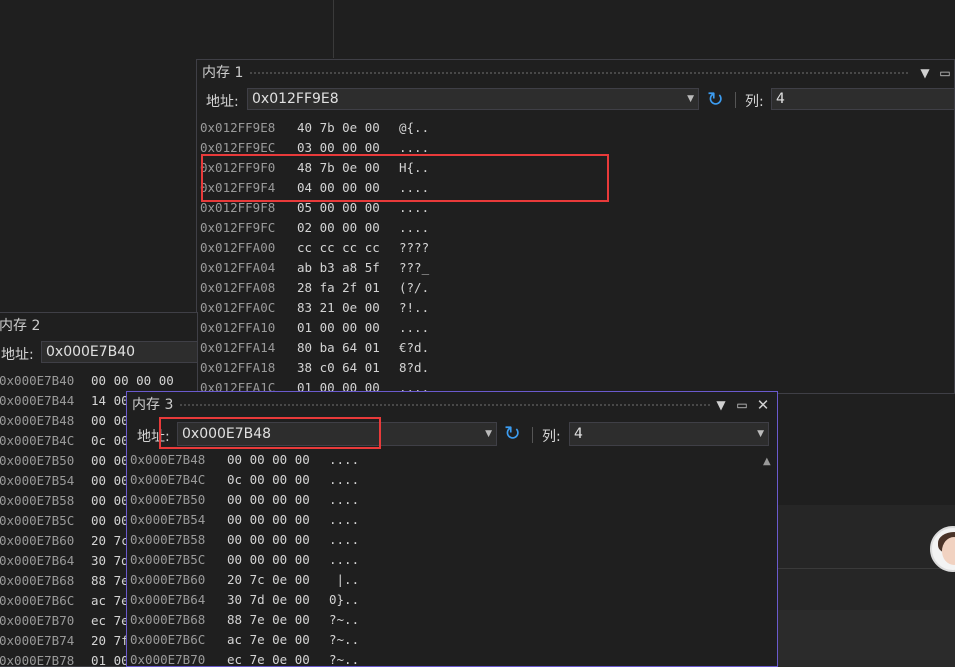 This screenshot has width=955, height=667. What do you see at coordinates (37, 400) in the screenshot?
I see `row-address: 0x000E7B44` at bounding box center [37, 400].